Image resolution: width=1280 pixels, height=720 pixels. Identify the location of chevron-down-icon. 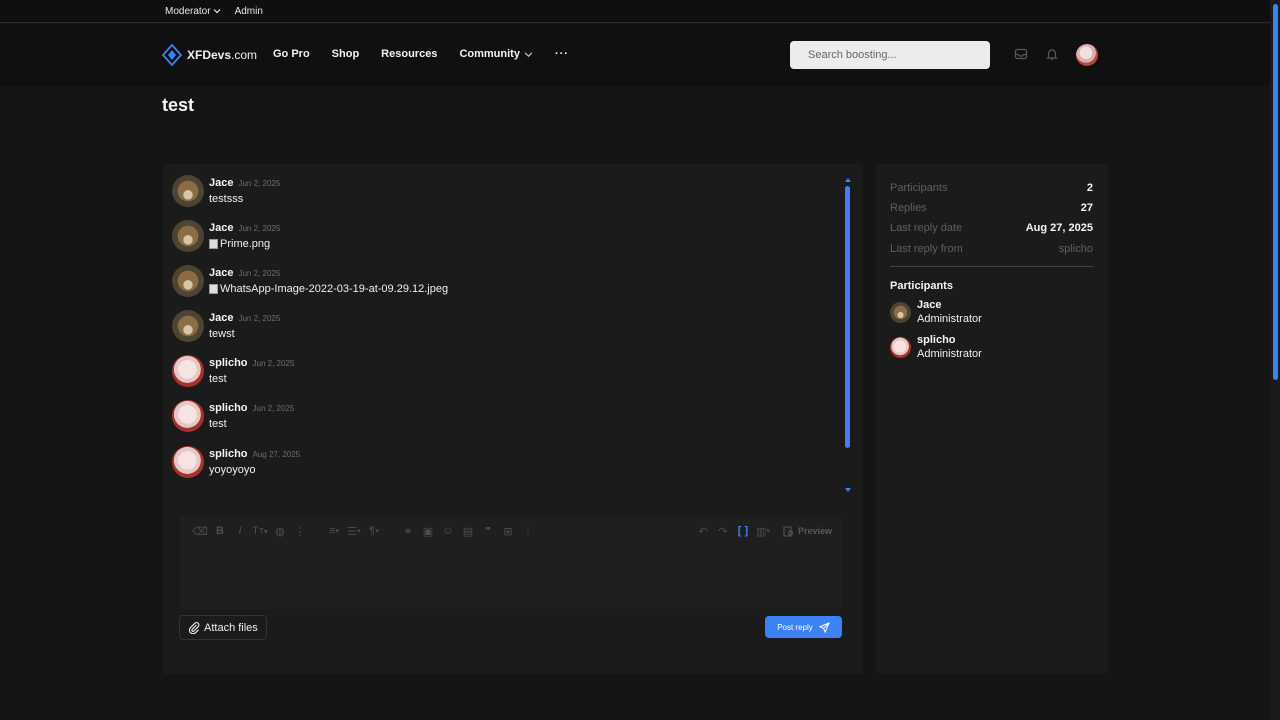
(528, 54).